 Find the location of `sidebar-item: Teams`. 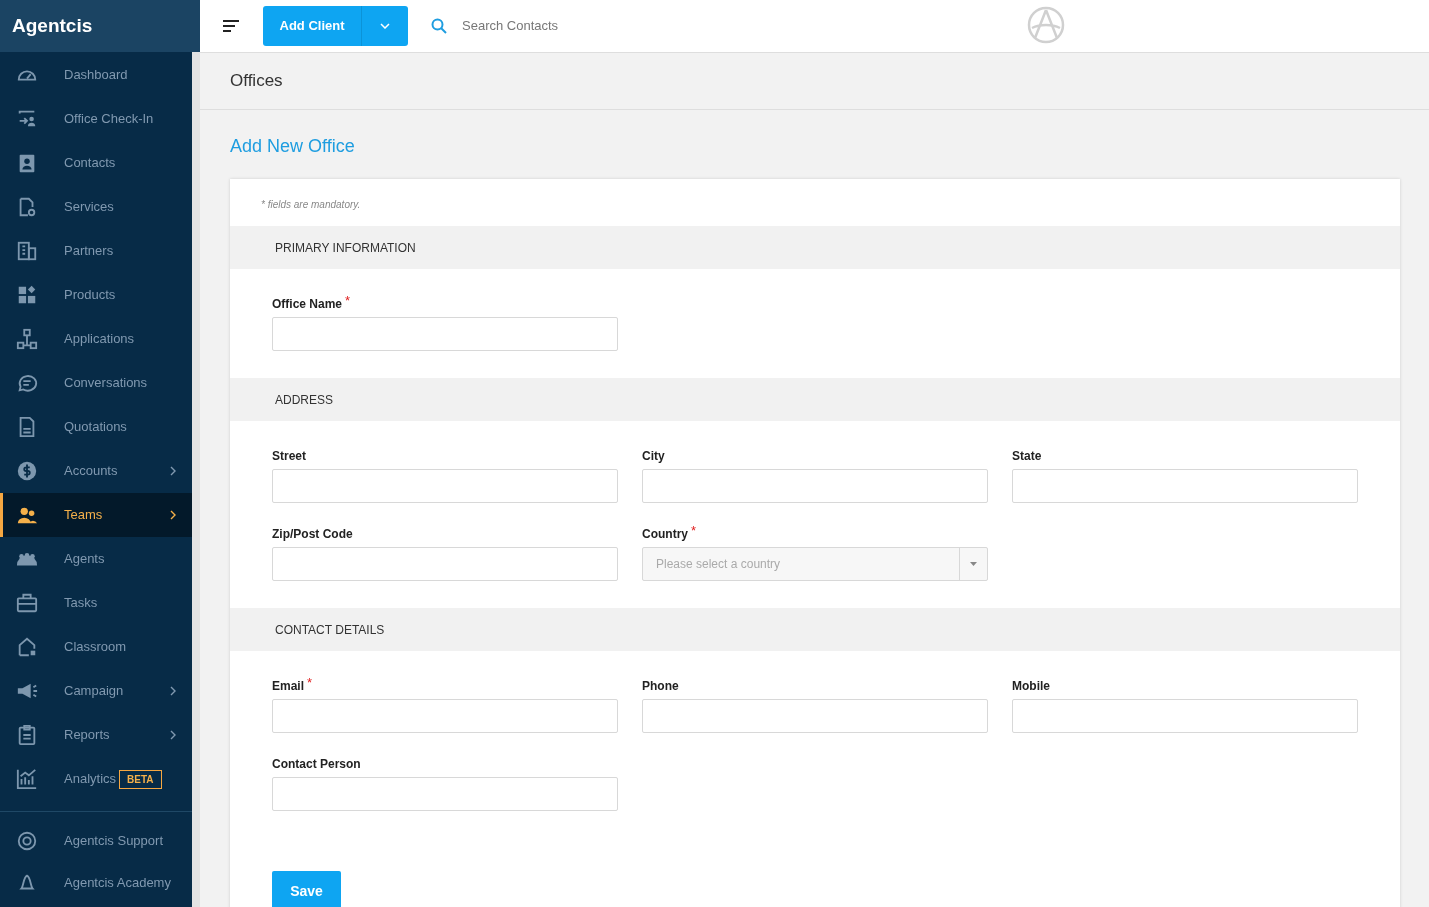

sidebar-item: Teams is located at coordinates (96, 515).